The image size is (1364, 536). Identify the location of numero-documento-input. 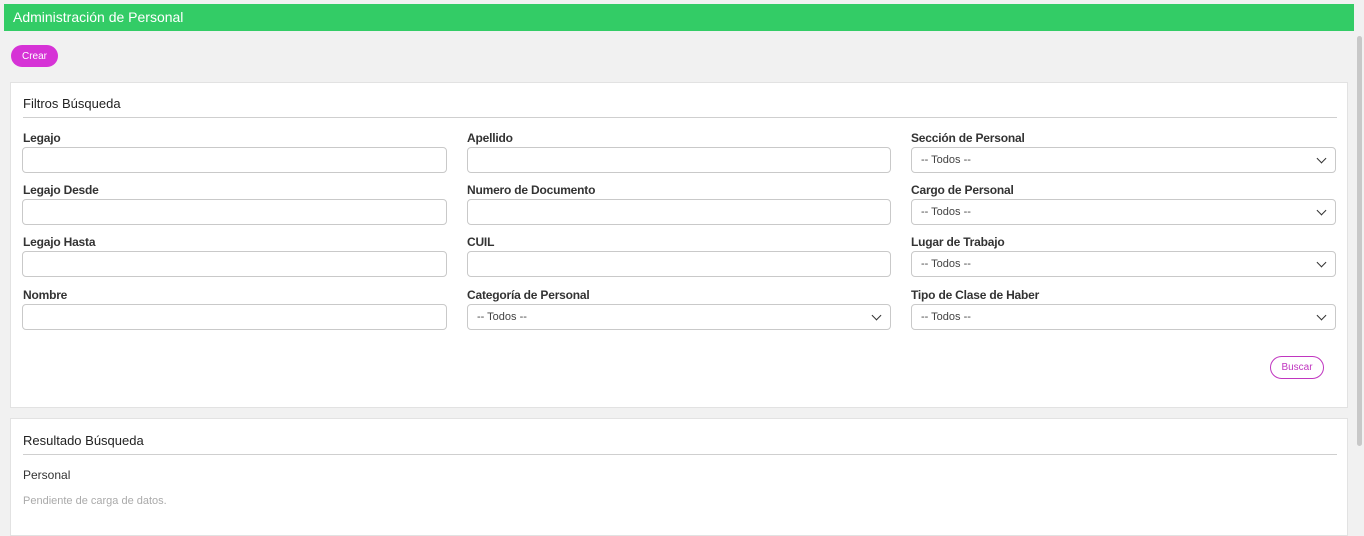
(679, 212).